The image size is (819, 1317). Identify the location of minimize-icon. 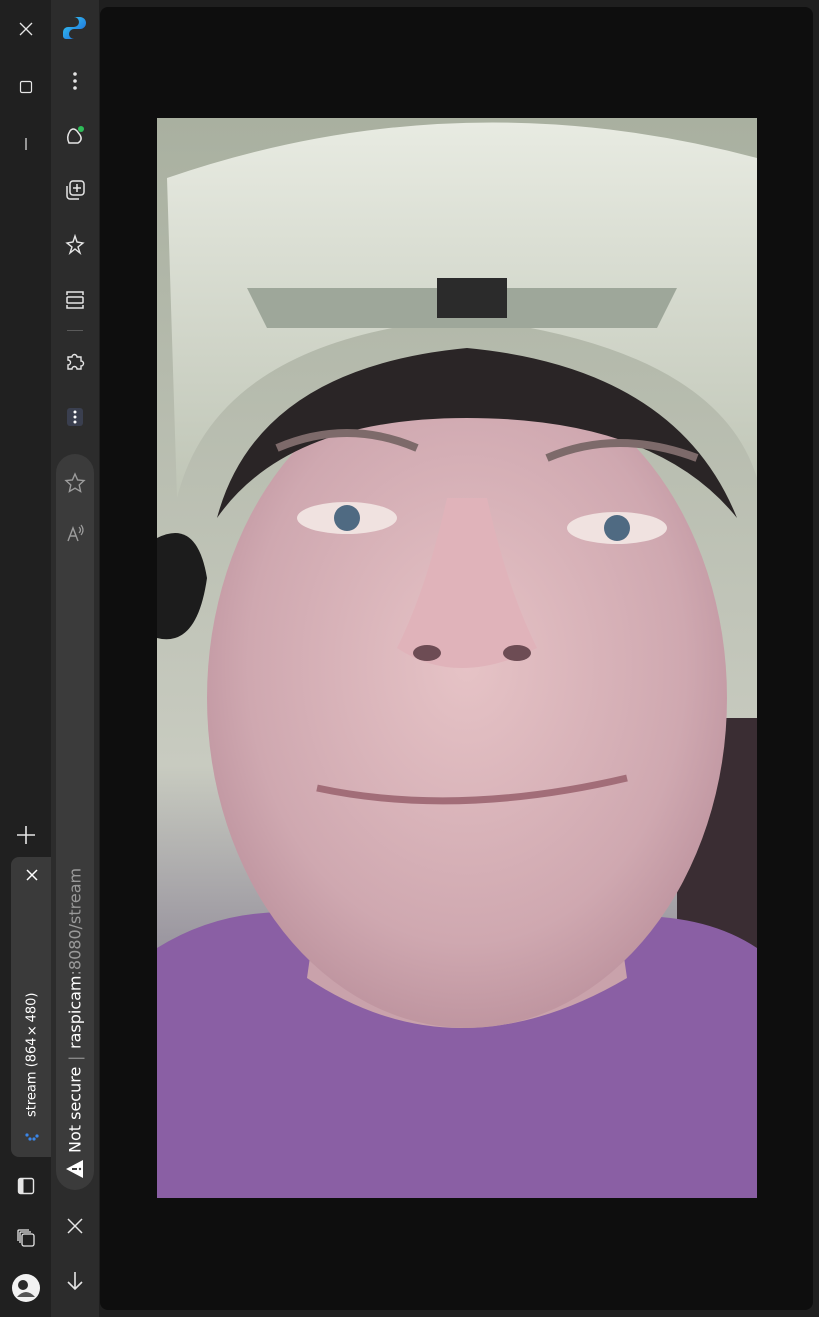
(26, 144).